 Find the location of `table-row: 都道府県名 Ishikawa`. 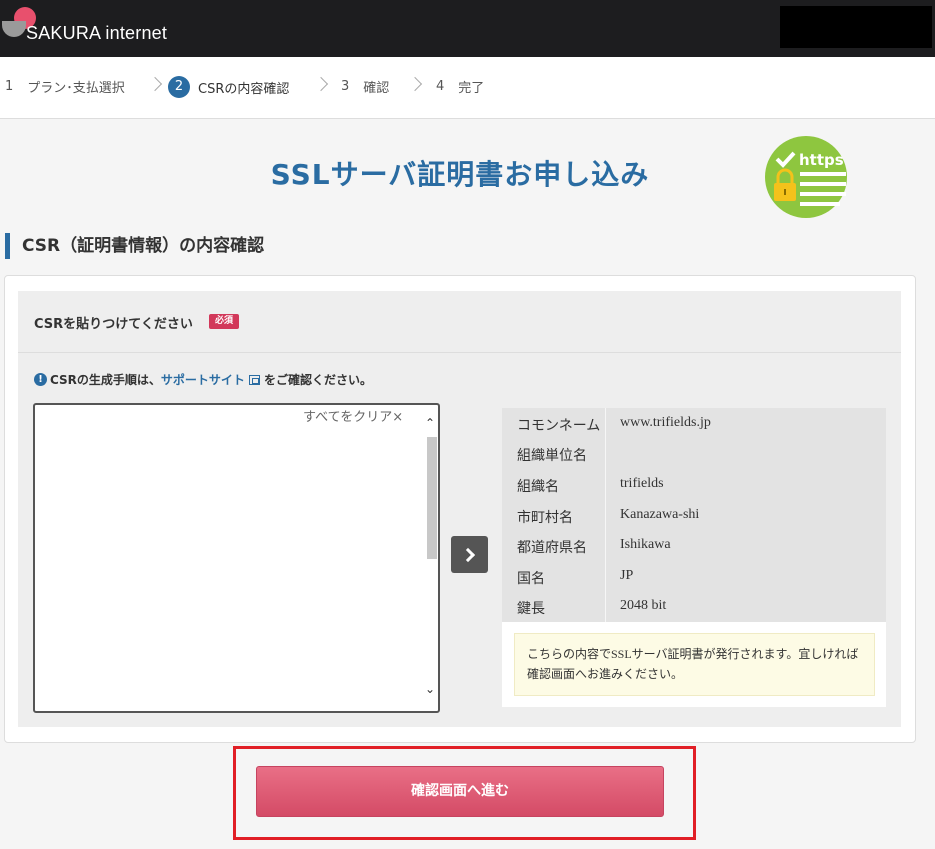

table-row: 都道府県名 Ishikawa is located at coordinates (594, 546).